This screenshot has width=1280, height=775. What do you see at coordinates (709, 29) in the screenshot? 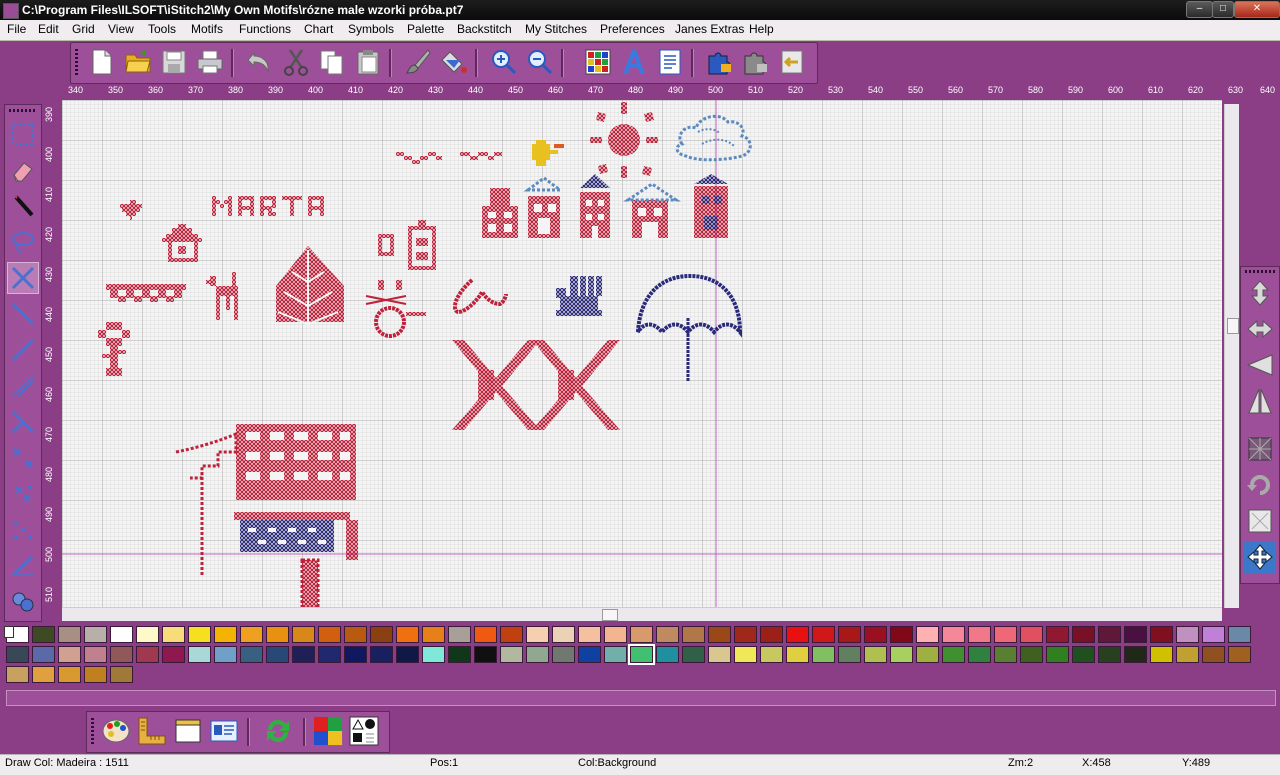
I see `menu-janes-extras: Janes Extras` at bounding box center [709, 29].